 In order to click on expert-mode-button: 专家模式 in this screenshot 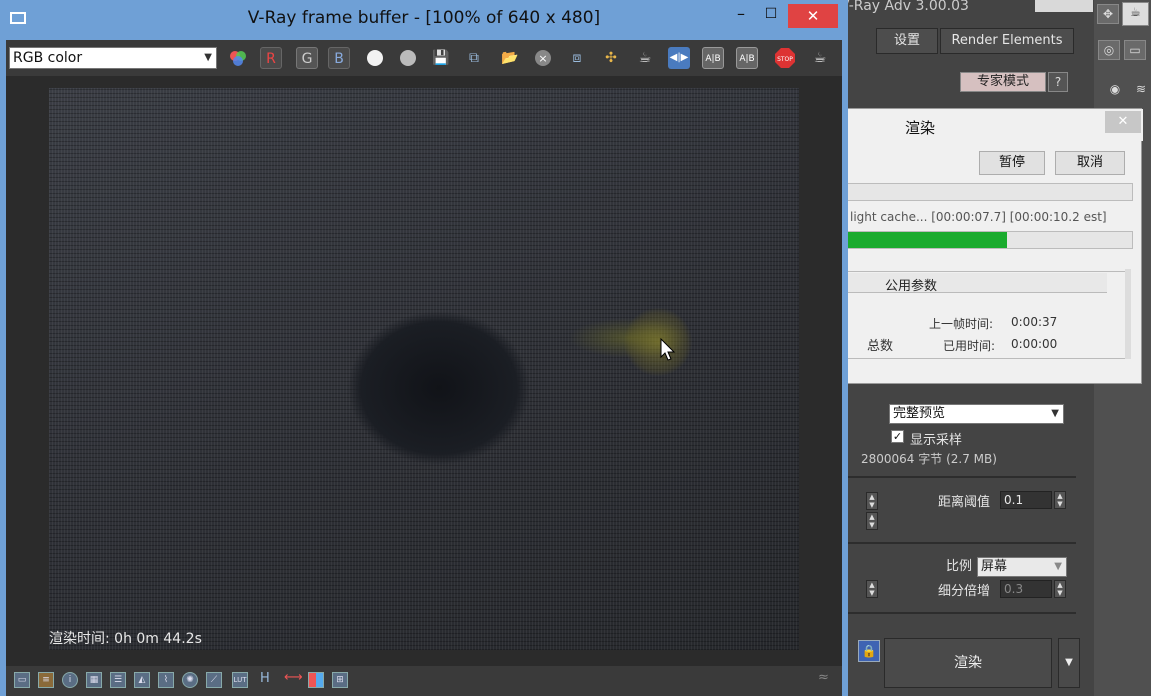, I will do `click(1003, 82)`.